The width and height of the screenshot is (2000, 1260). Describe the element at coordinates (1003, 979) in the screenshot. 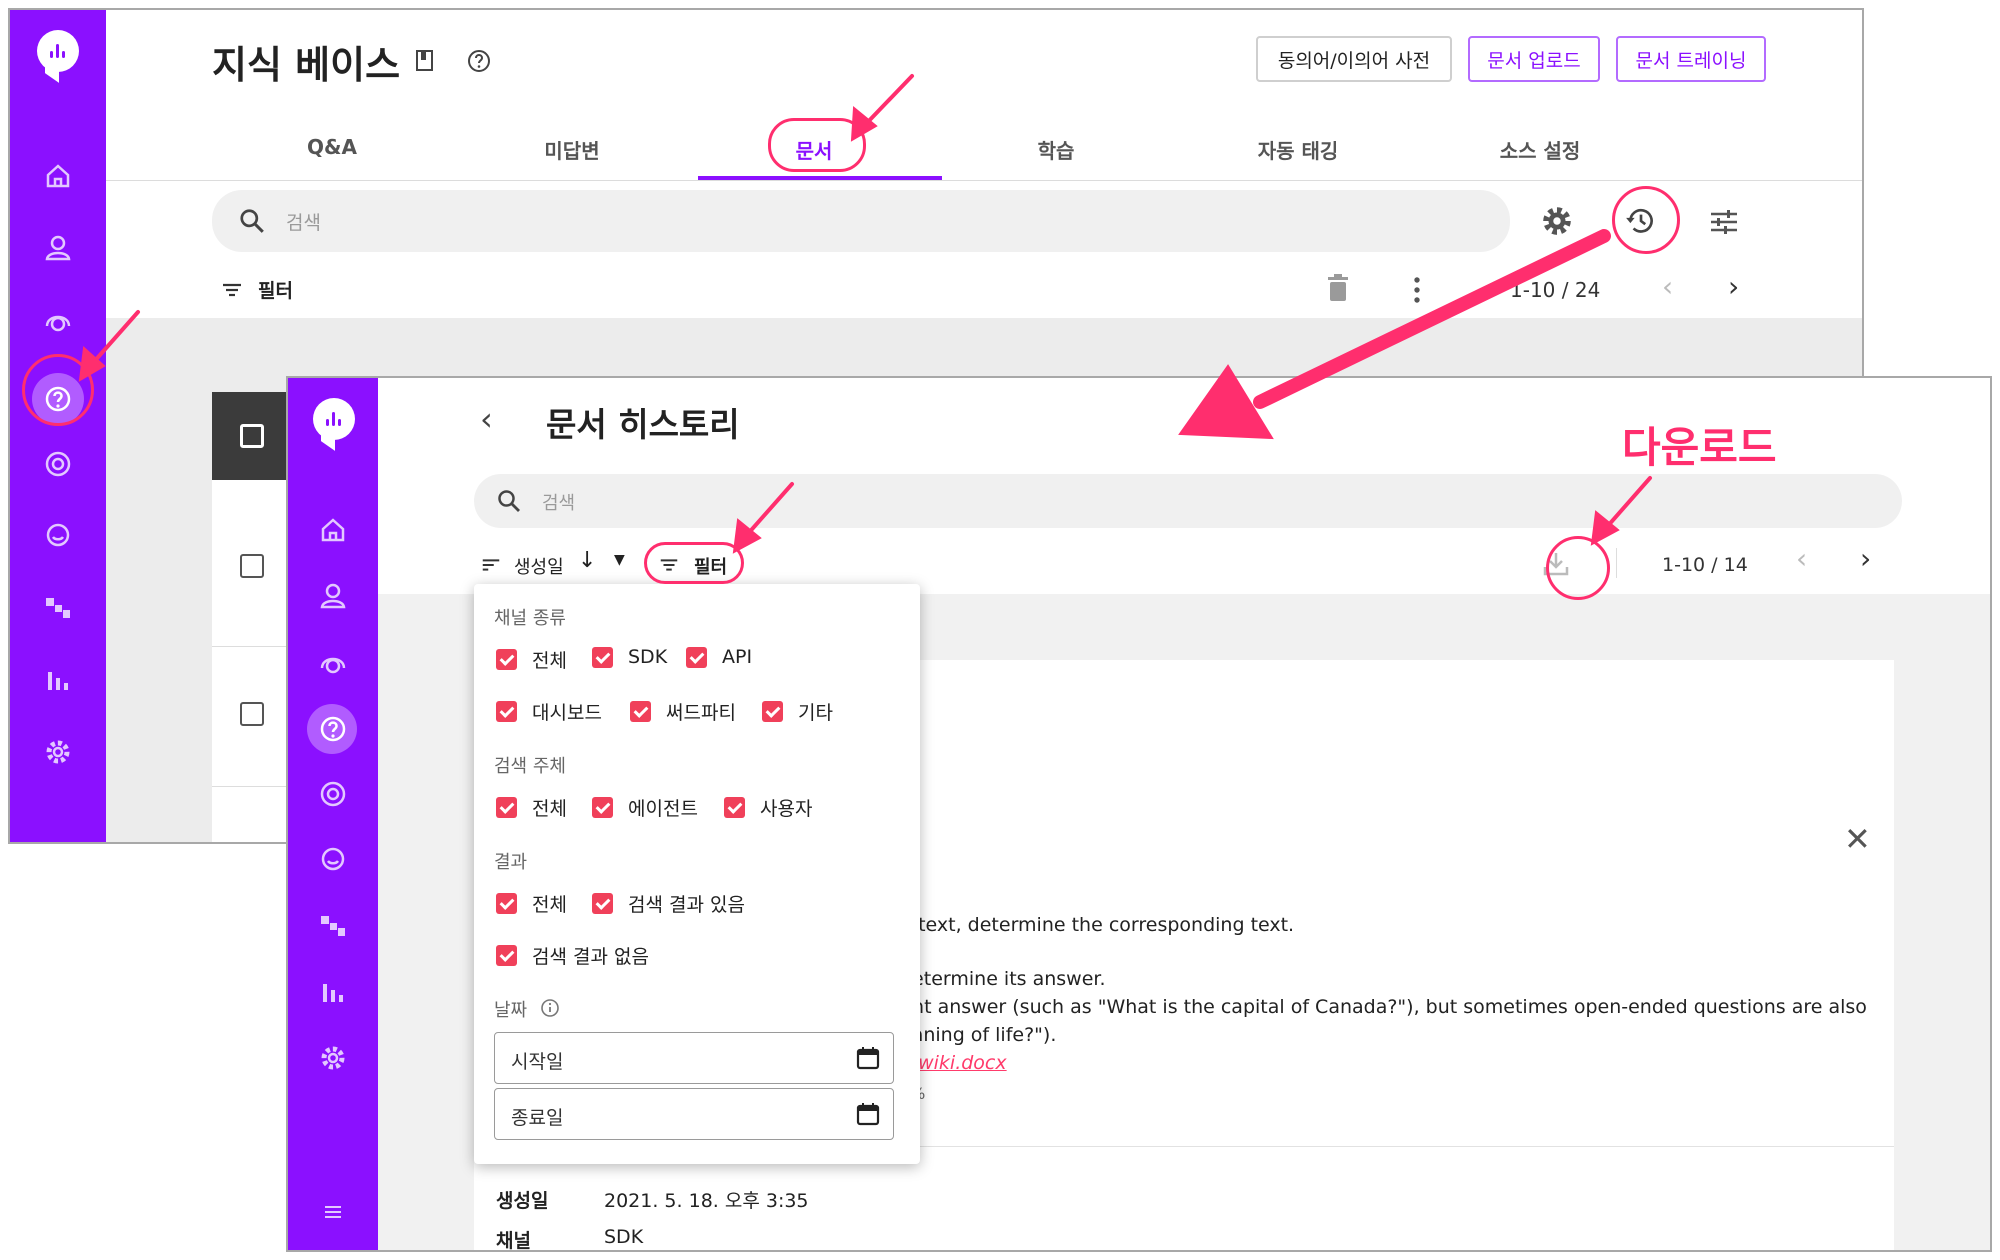

I see `detail-text-line: determine its answer.` at that location.